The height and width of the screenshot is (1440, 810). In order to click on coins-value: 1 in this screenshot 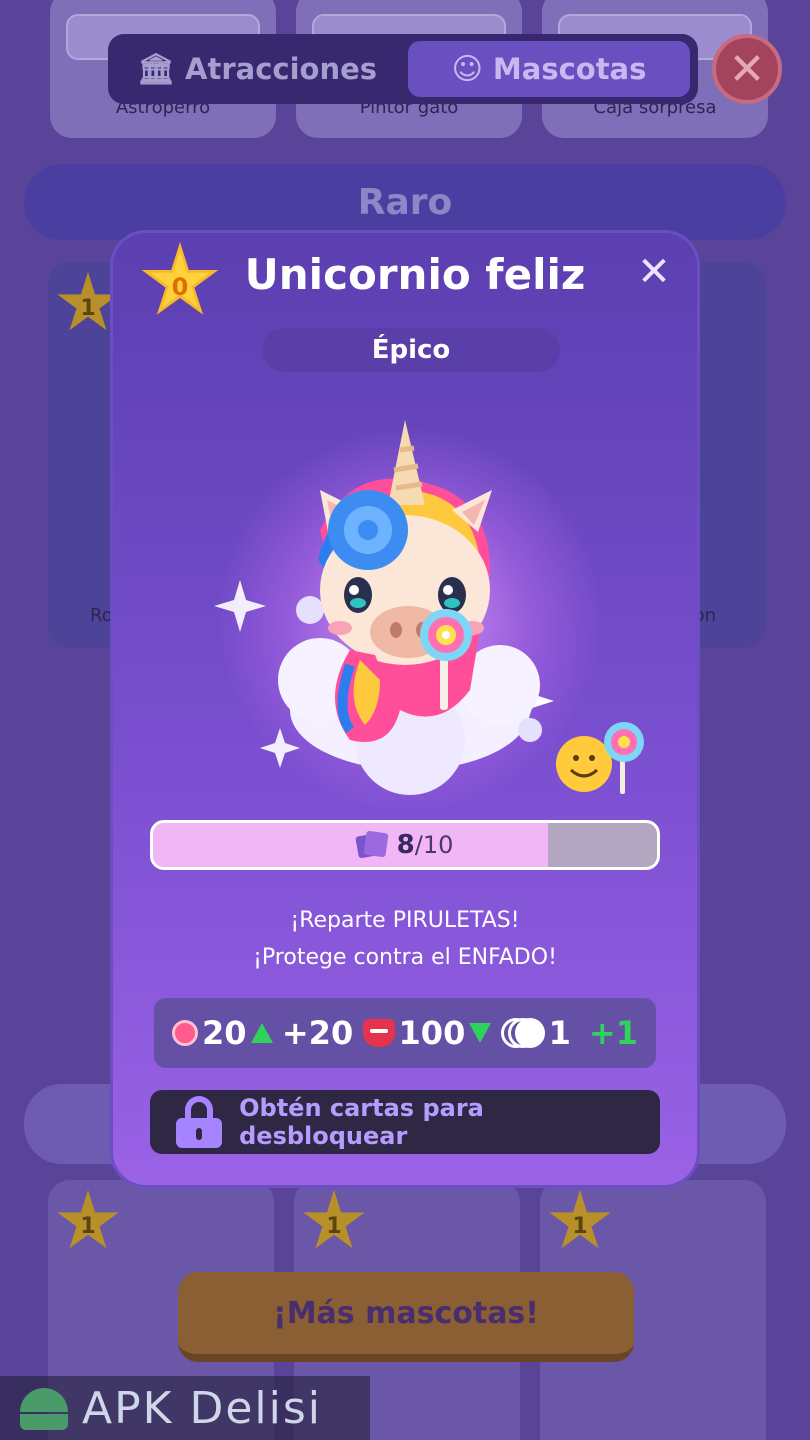, I will do `click(559, 1033)`.